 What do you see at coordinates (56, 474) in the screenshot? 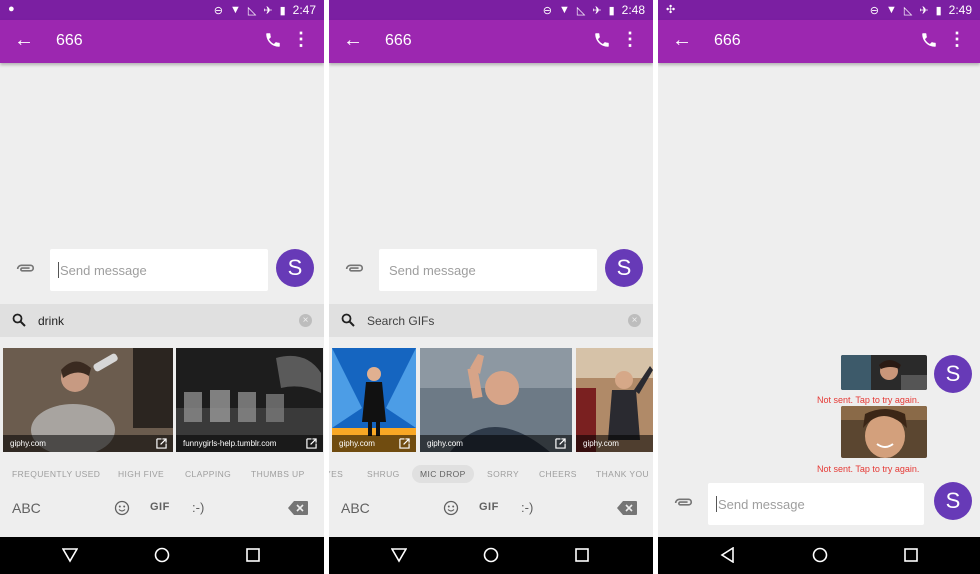
I see `category-tab: FREQUENTLY USED` at bounding box center [56, 474].